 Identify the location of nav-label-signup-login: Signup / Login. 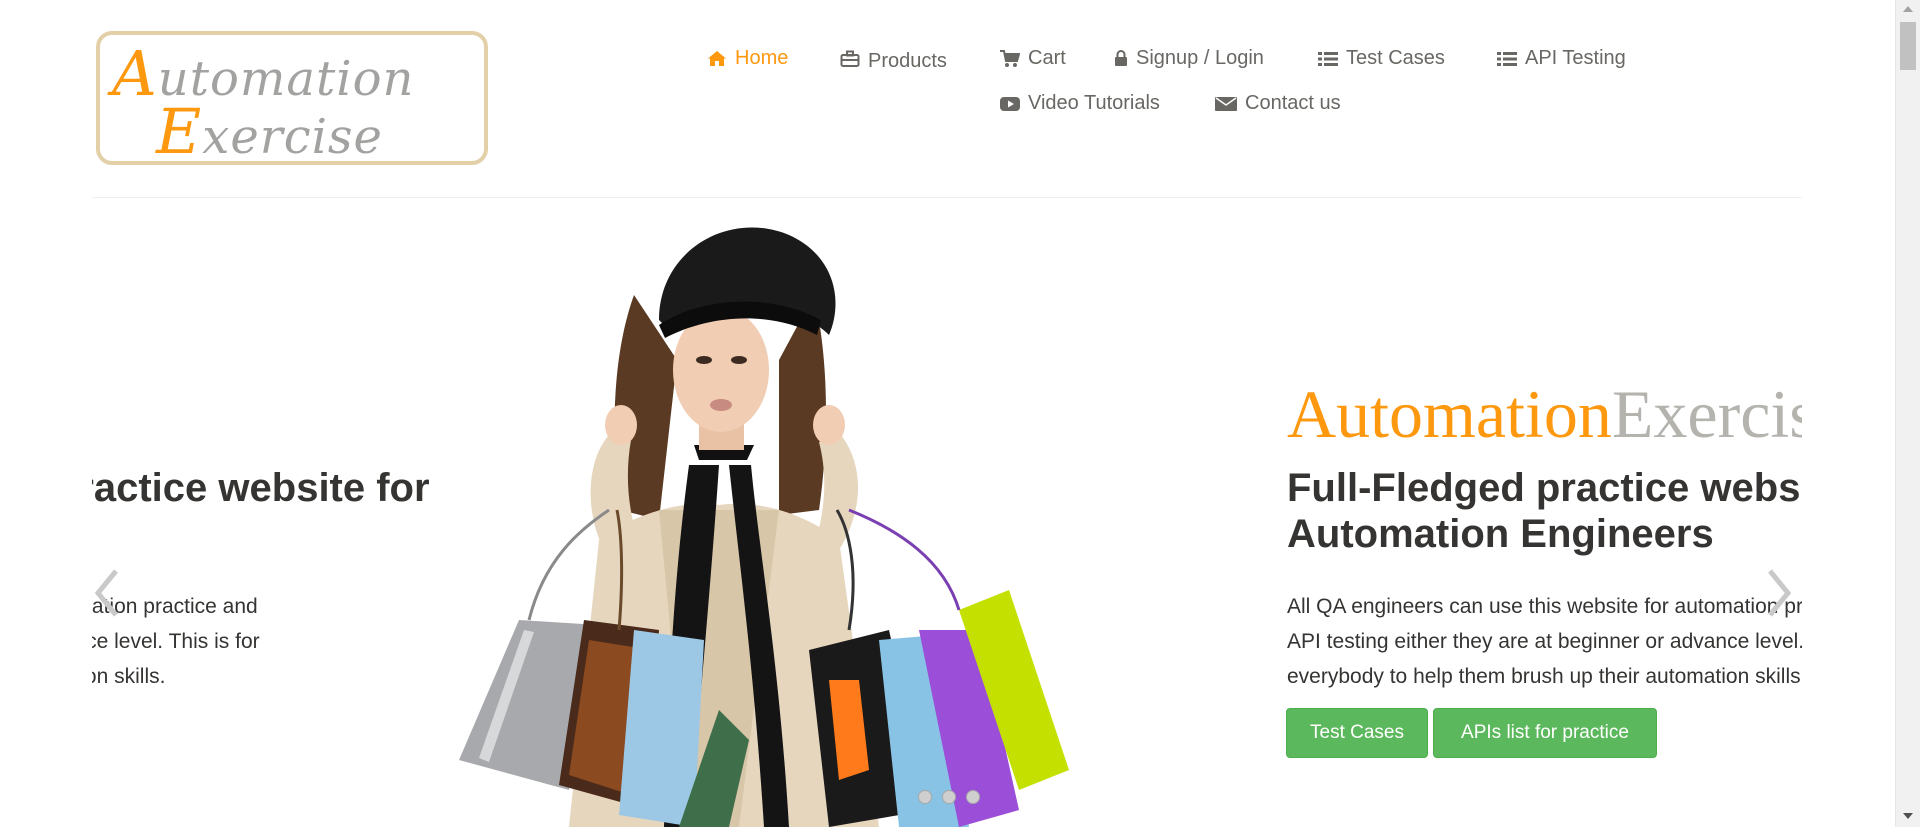
(1200, 58).